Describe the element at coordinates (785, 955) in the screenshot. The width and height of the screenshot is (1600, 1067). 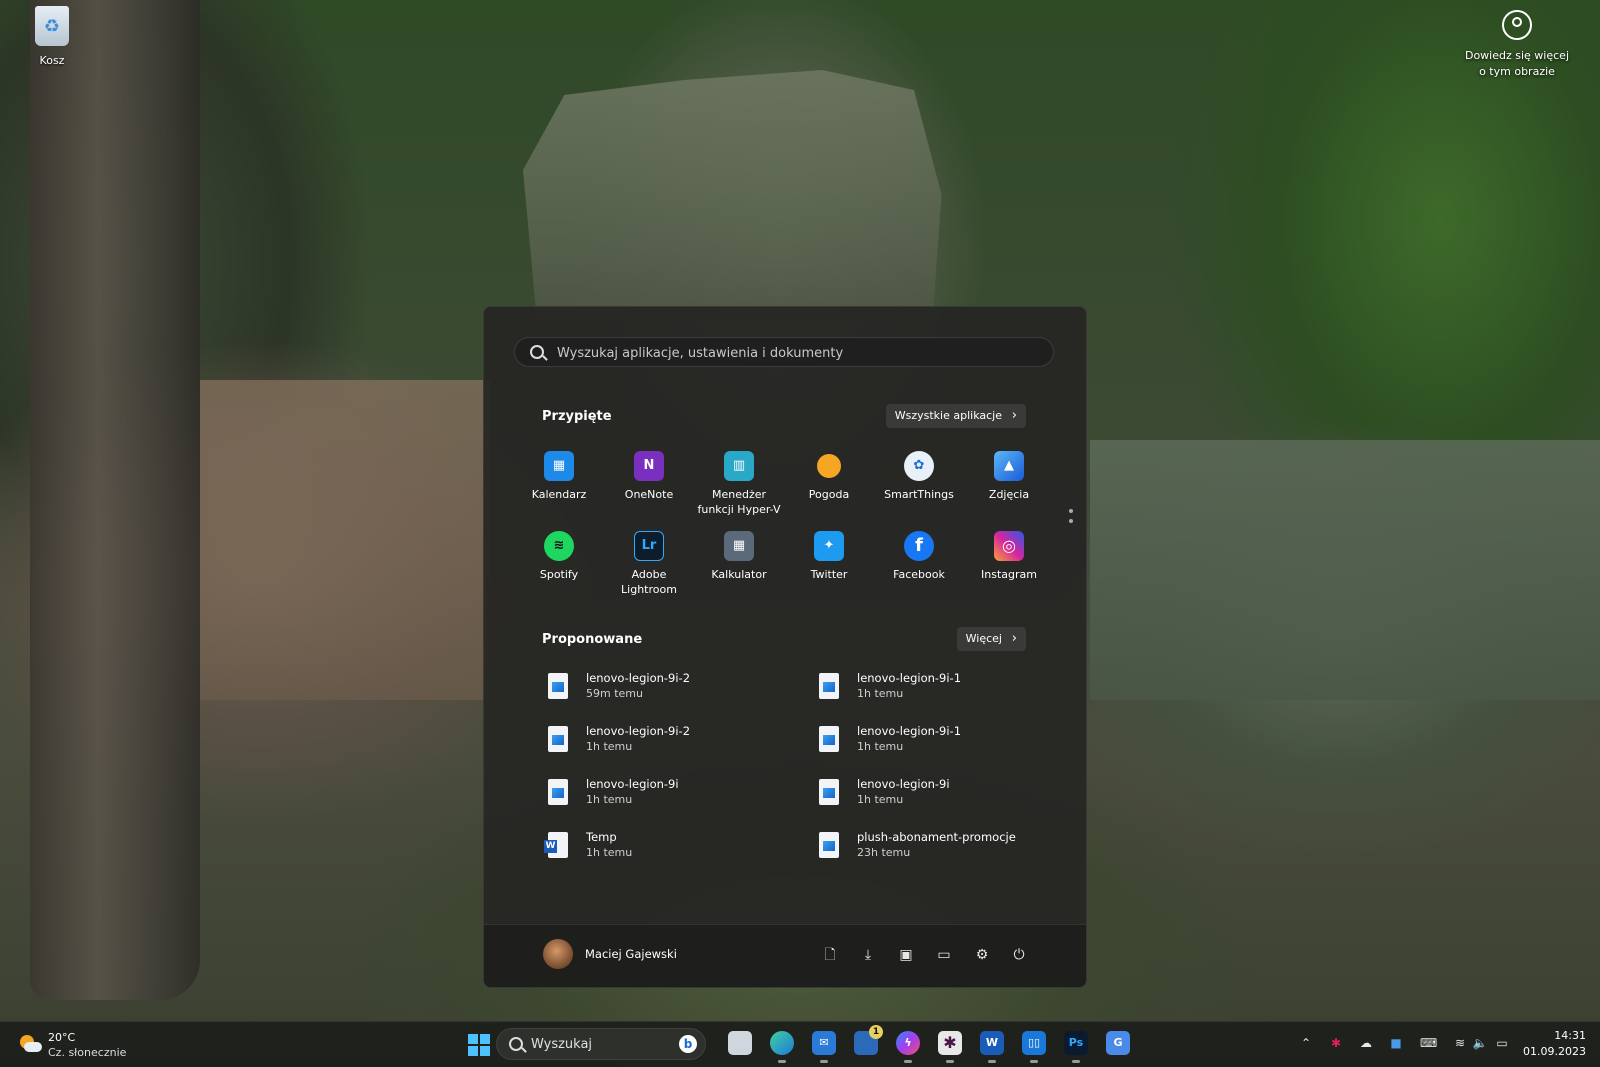
I see `start-footer: Maciej Gajewski 🗋 ⤓ ▣ ▭ ⚙ ⏻` at that location.